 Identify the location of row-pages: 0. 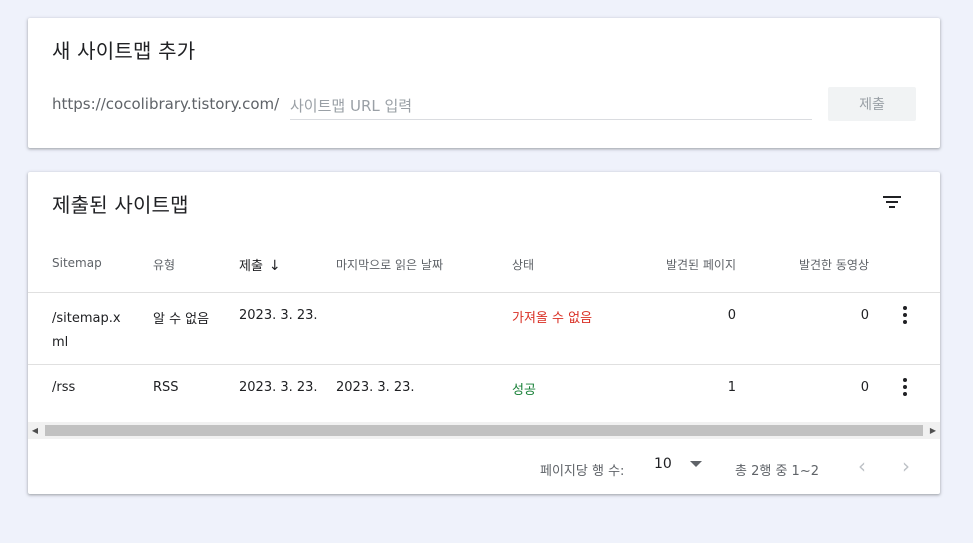
(731, 315).